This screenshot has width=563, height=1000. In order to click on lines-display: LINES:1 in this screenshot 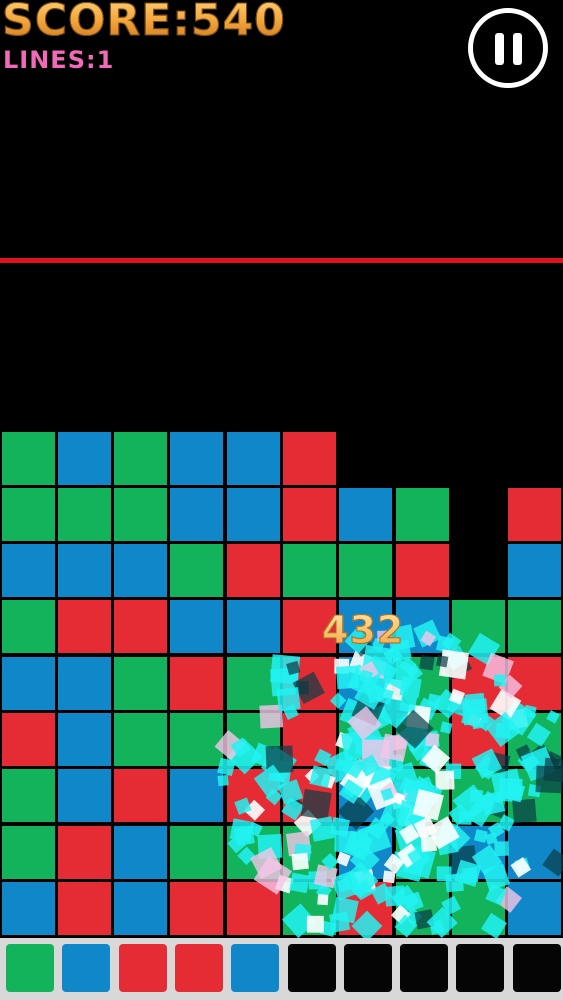, I will do `click(59, 60)`.